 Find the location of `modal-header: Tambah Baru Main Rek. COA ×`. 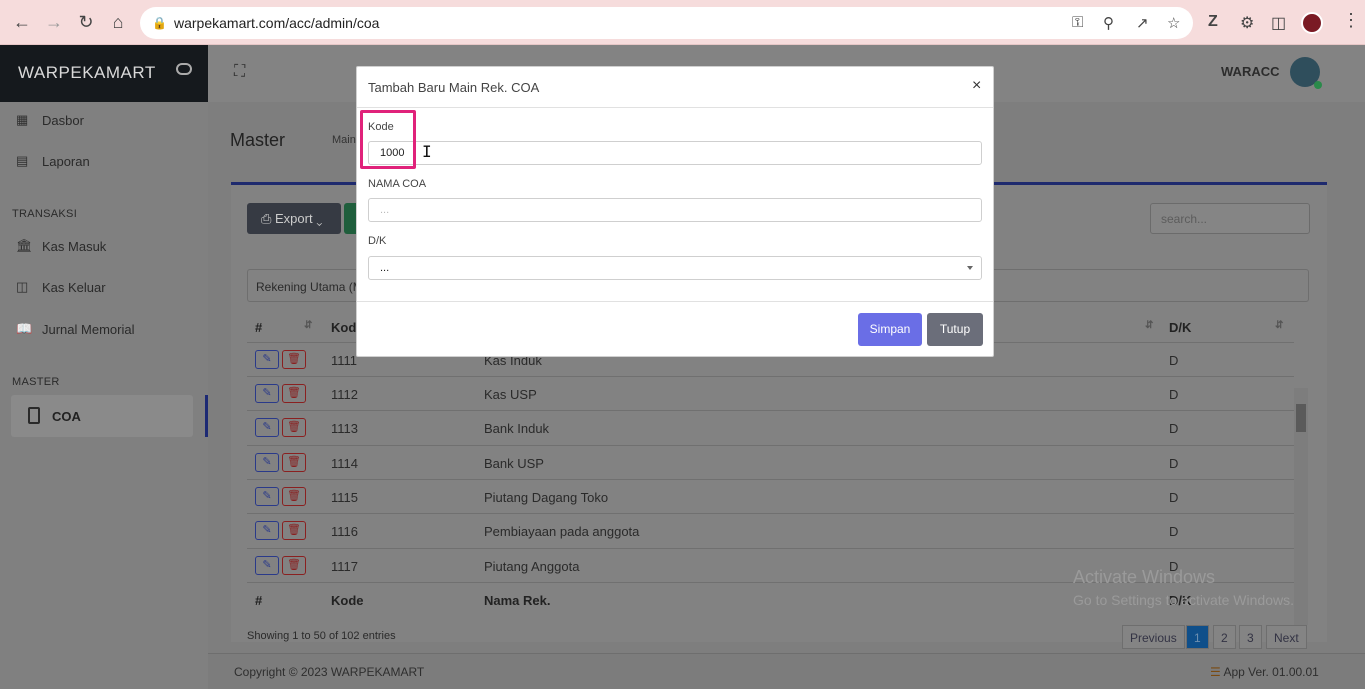

modal-header: Tambah Baru Main Rek. COA × is located at coordinates (675, 87).